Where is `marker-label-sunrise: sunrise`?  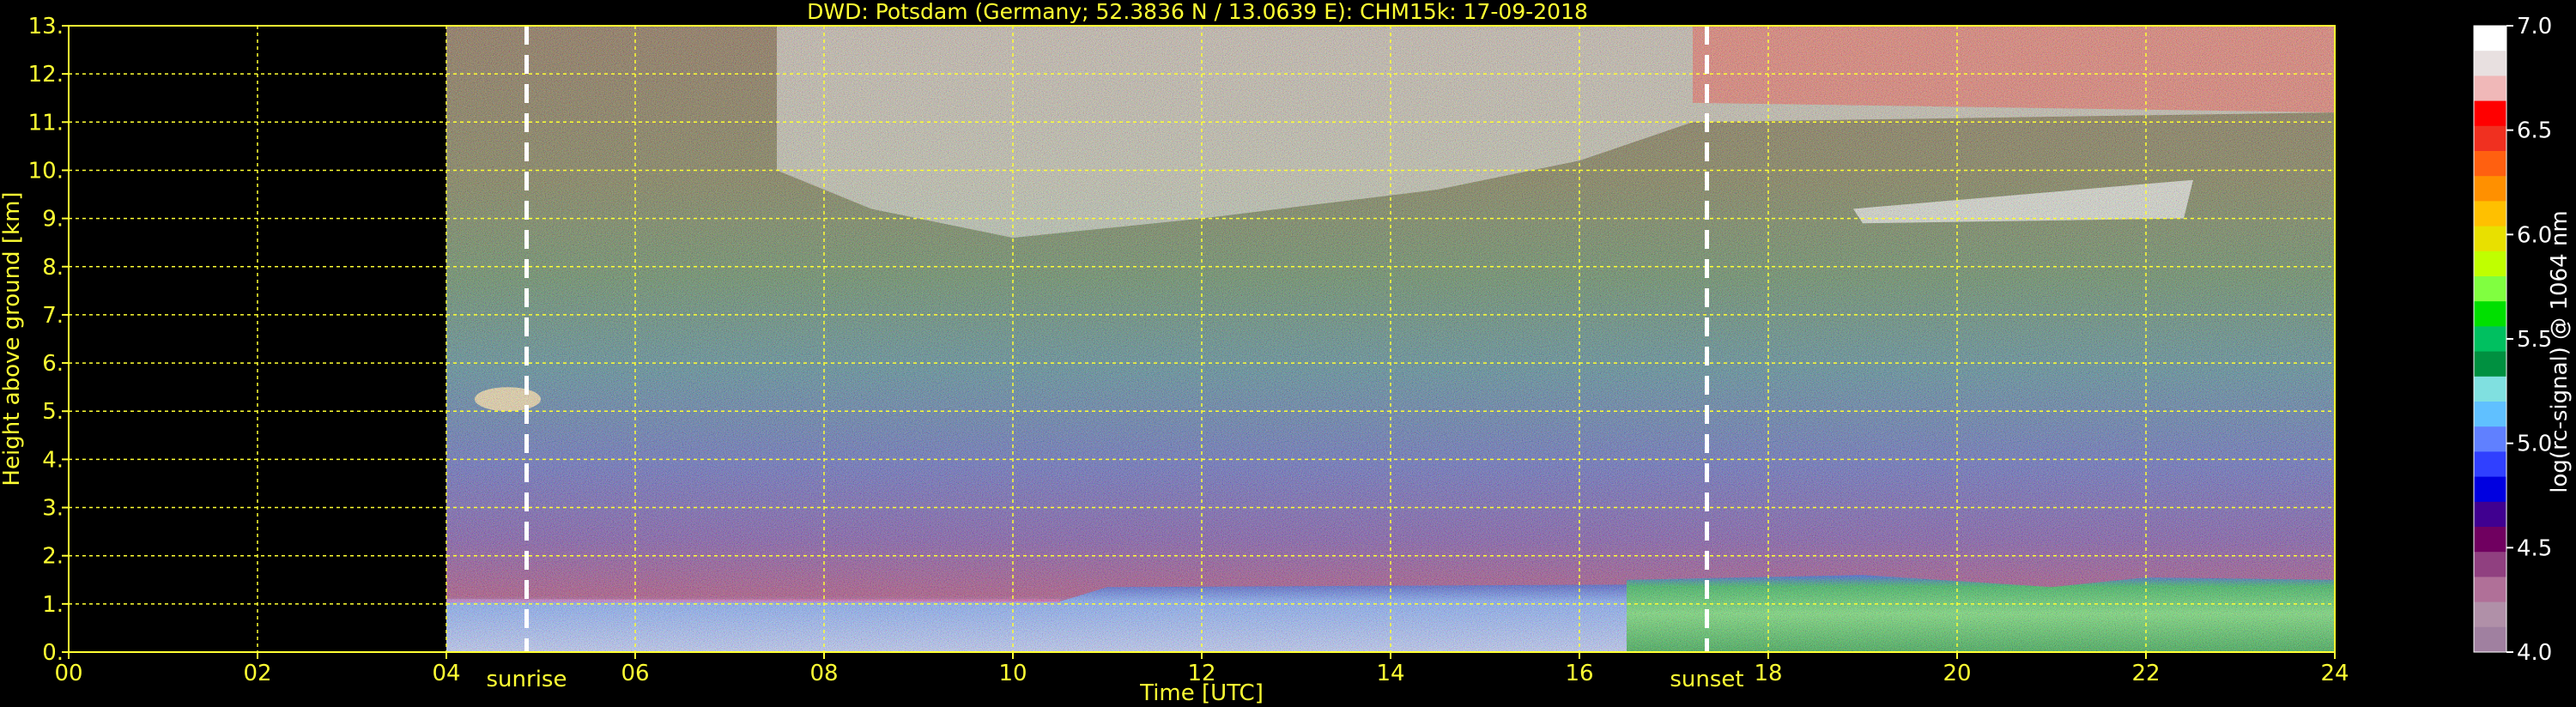
marker-label-sunrise: sunrise is located at coordinates (527, 679).